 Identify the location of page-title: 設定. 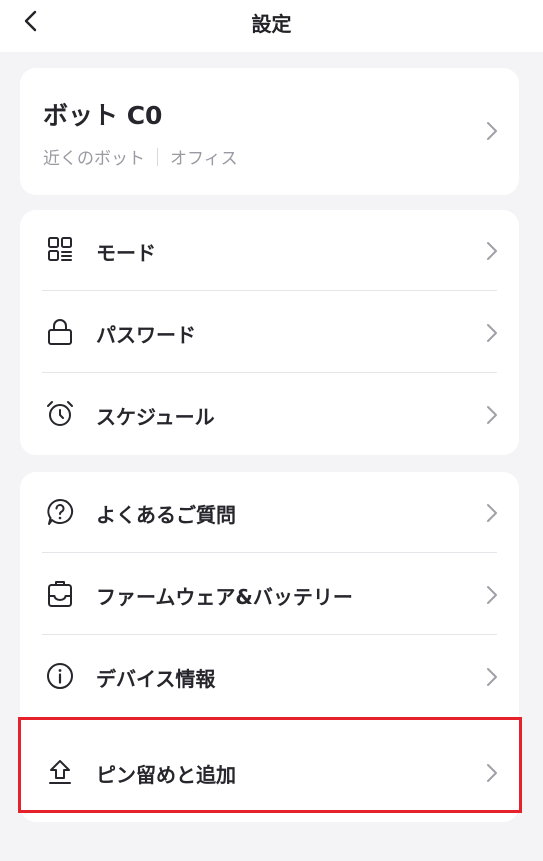
(271, 24).